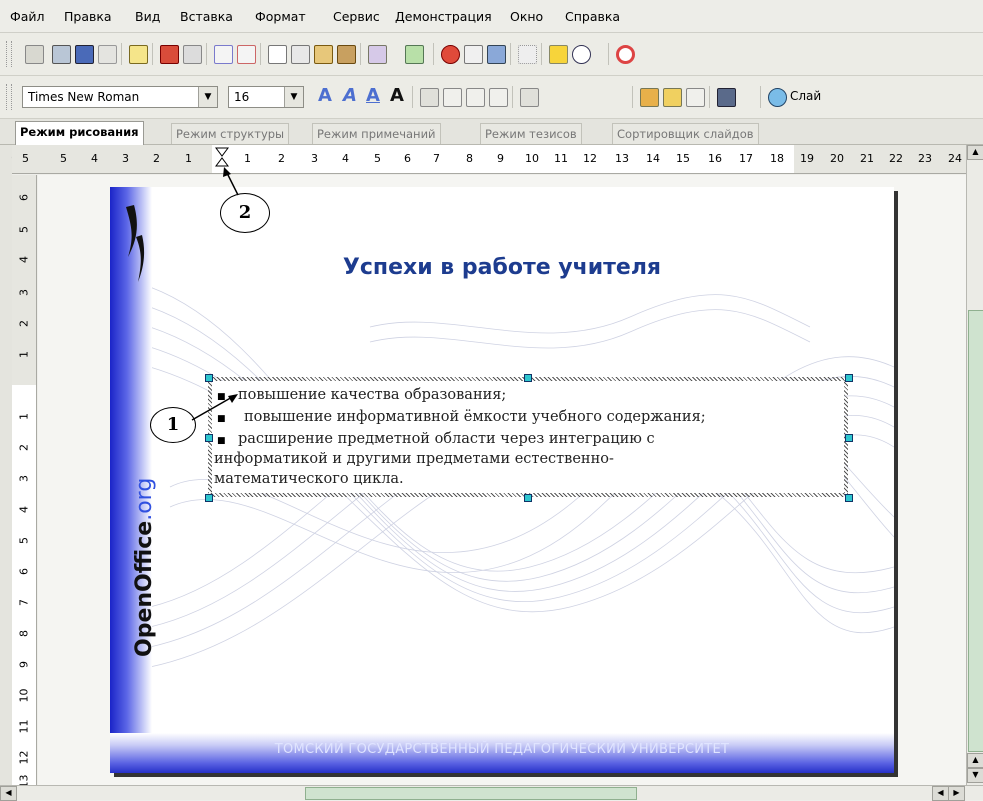 The width and height of the screenshot is (983, 801). What do you see at coordinates (27, 16) in the screenshot?
I see `menu-file: Файл` at bounding box center [27, 16].